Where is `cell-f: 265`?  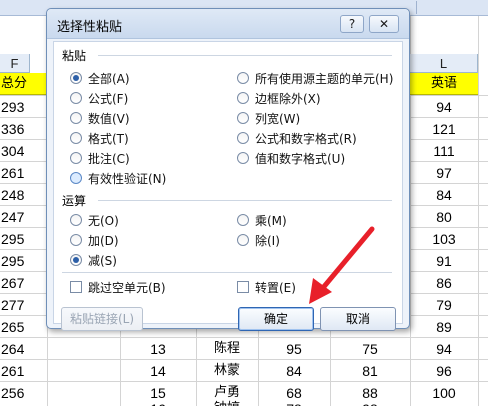 cell-f: 265 is located at coordinates (22, 327).